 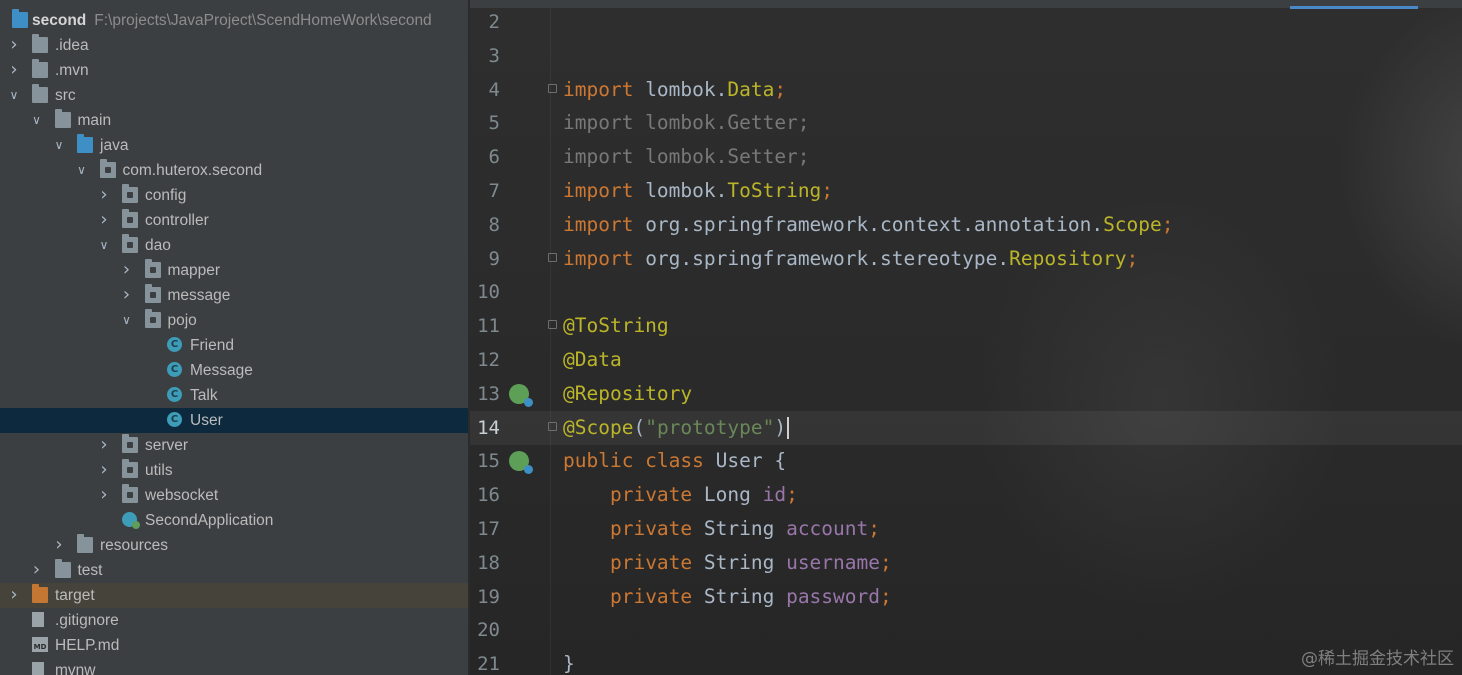 I want to click on code-text: private Long id;, so click(x=680, y=495).